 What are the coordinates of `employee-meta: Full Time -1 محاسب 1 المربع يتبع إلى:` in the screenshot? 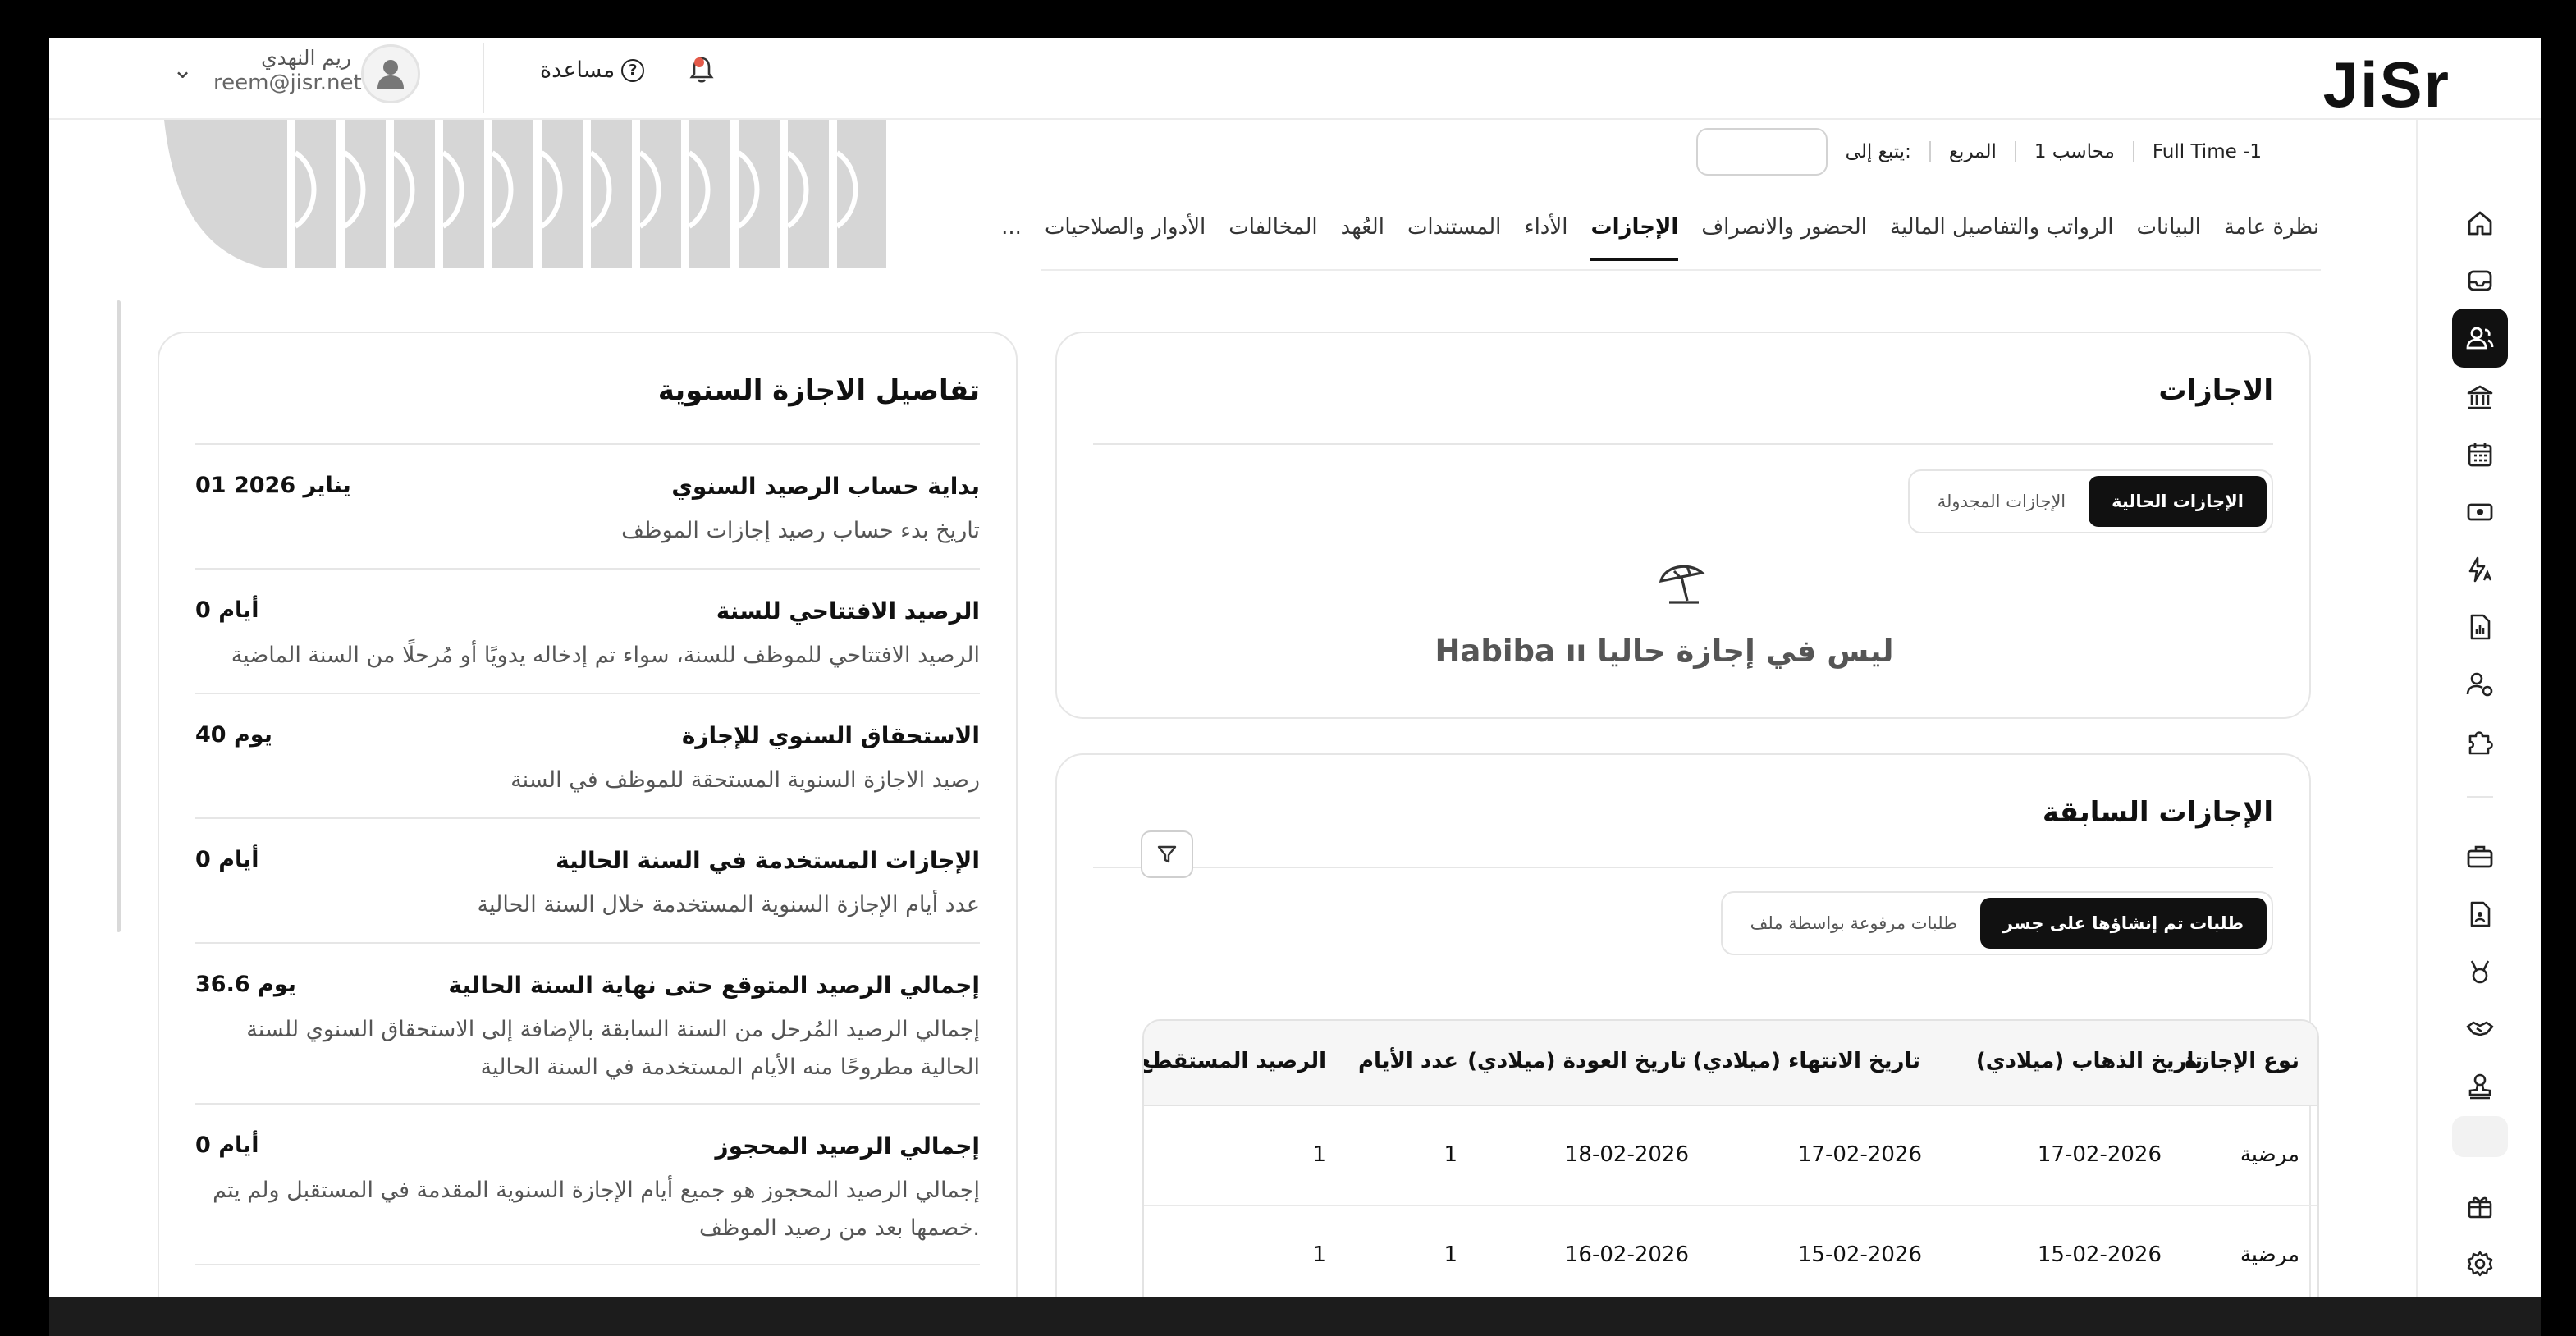 It's located at (1978, 152).